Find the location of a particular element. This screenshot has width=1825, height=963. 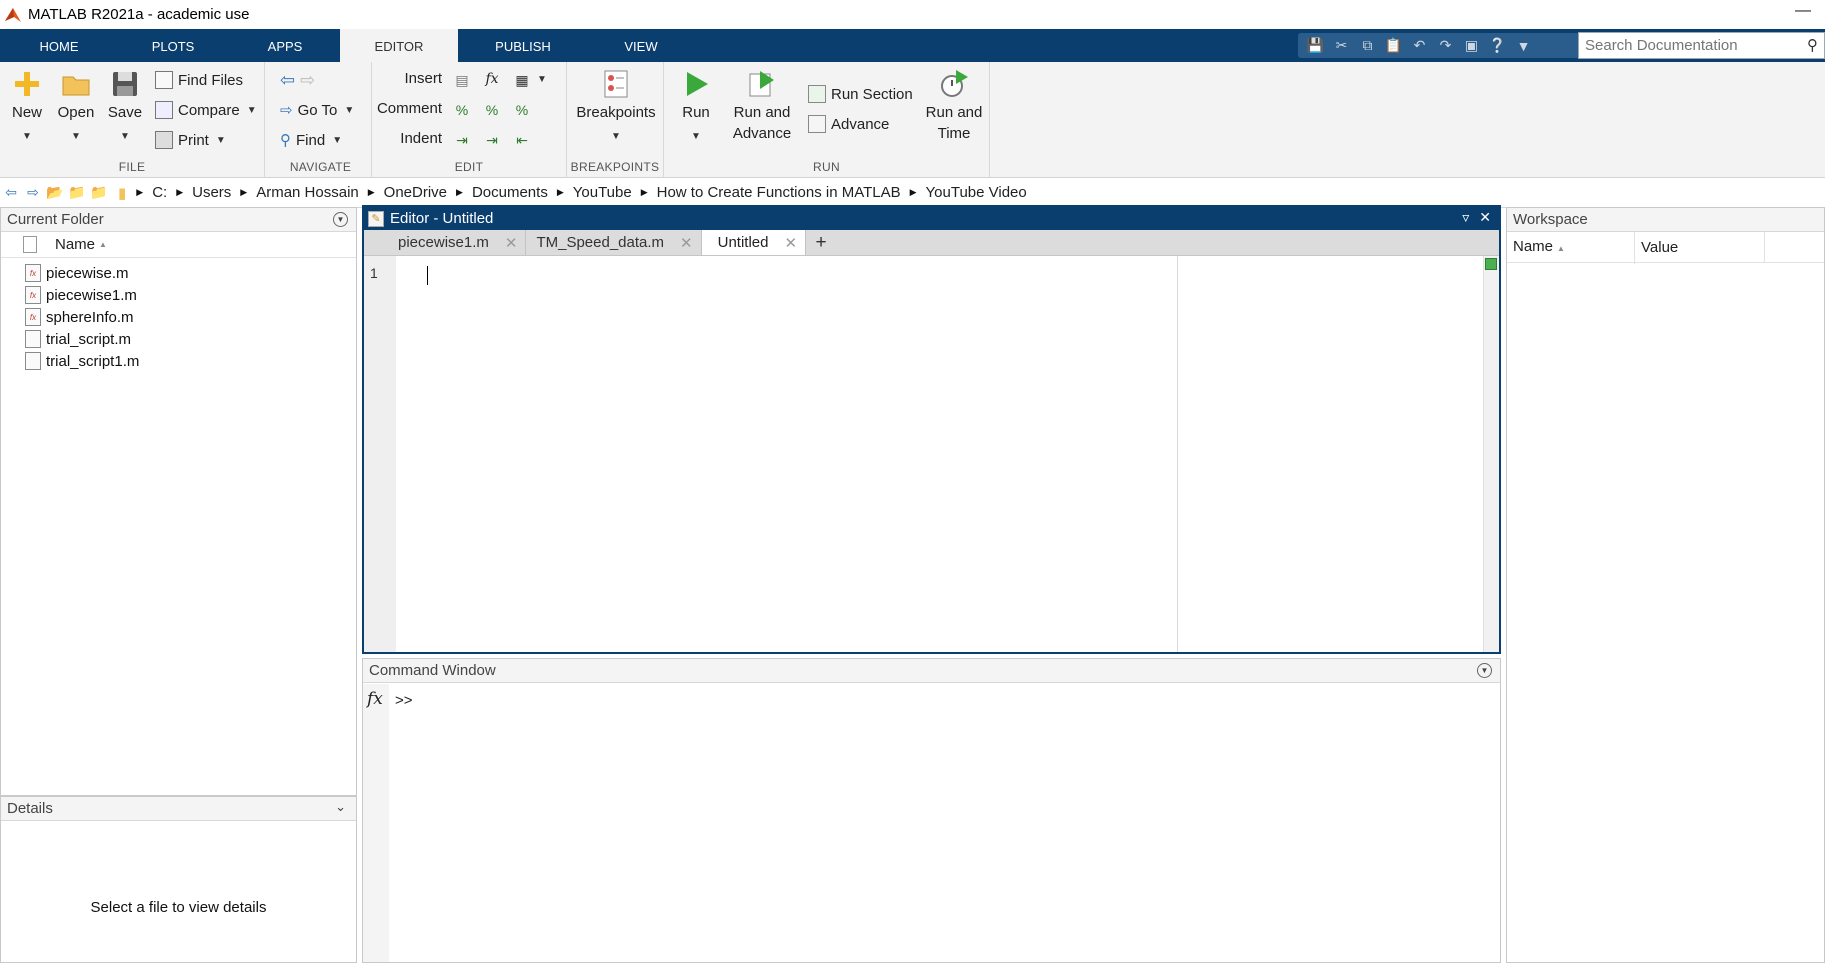

close-icon: ✕ is located at coordinates (1485, 217).